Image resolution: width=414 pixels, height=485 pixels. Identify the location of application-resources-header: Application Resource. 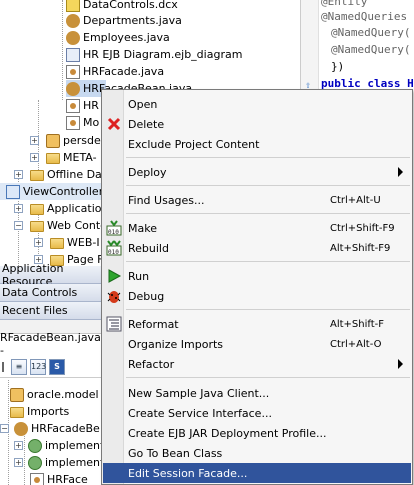
(51, 275).